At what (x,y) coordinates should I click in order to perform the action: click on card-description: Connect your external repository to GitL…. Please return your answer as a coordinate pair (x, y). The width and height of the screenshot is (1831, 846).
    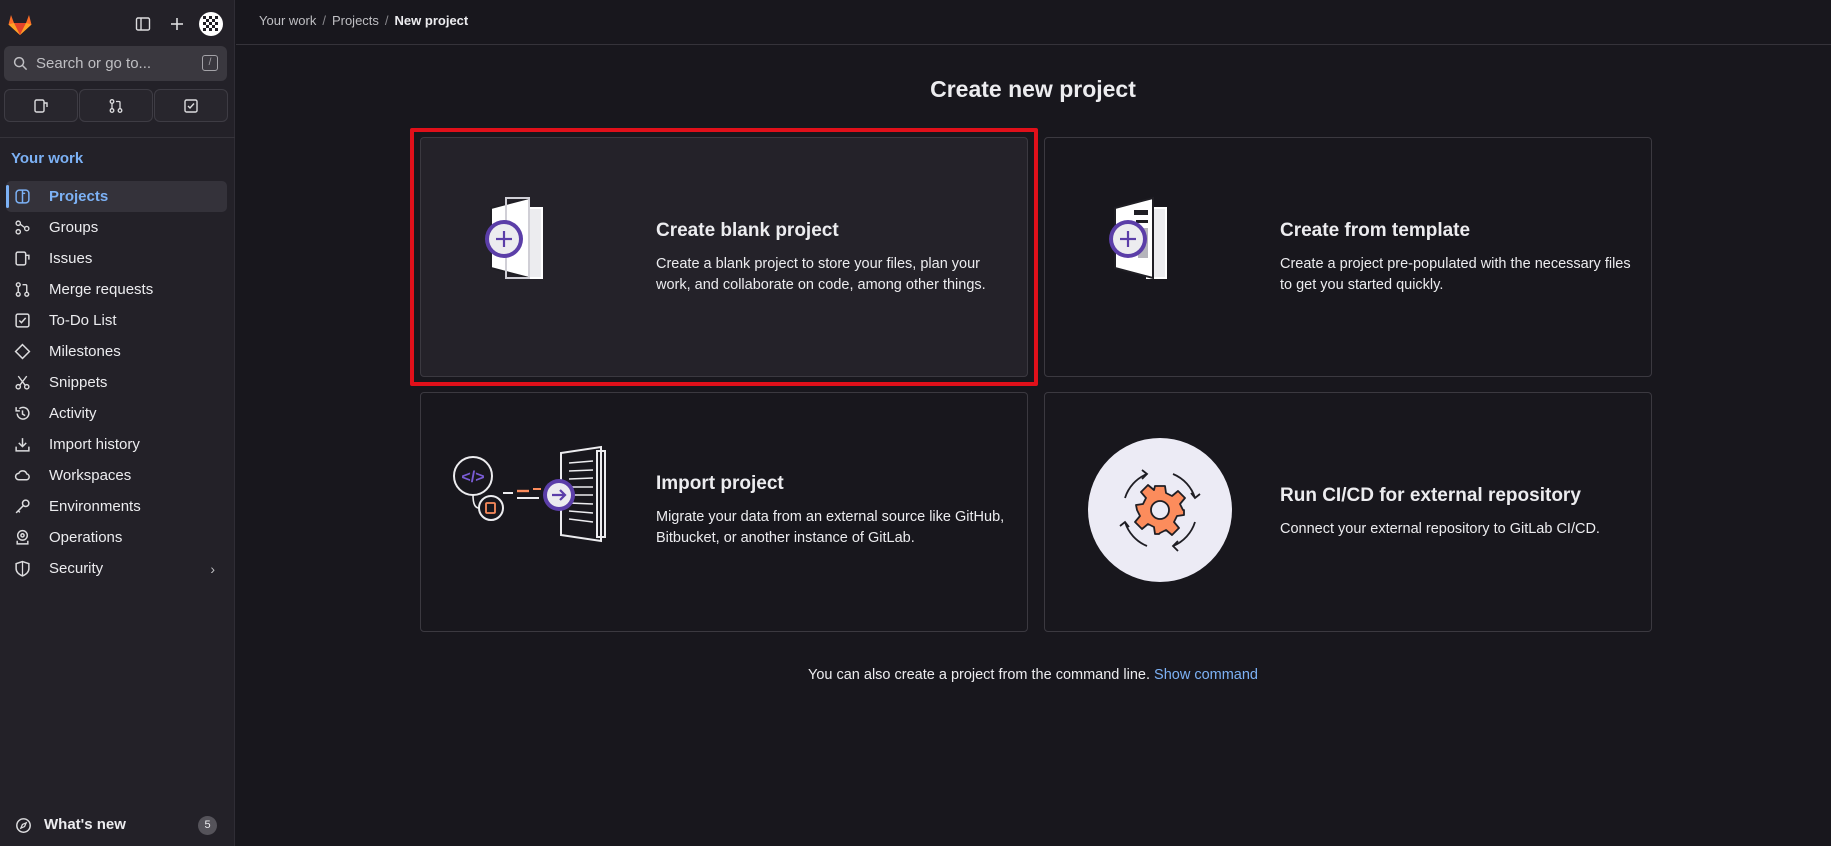
    Looking at the image, I should click on (1440, 529).